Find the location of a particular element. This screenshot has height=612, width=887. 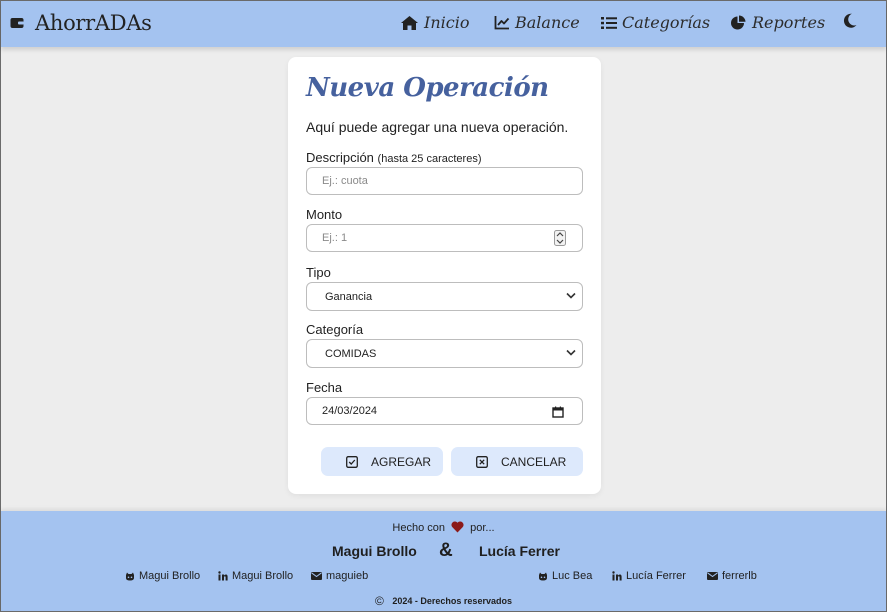

calendar-icon is located at coordinates (558, 412).